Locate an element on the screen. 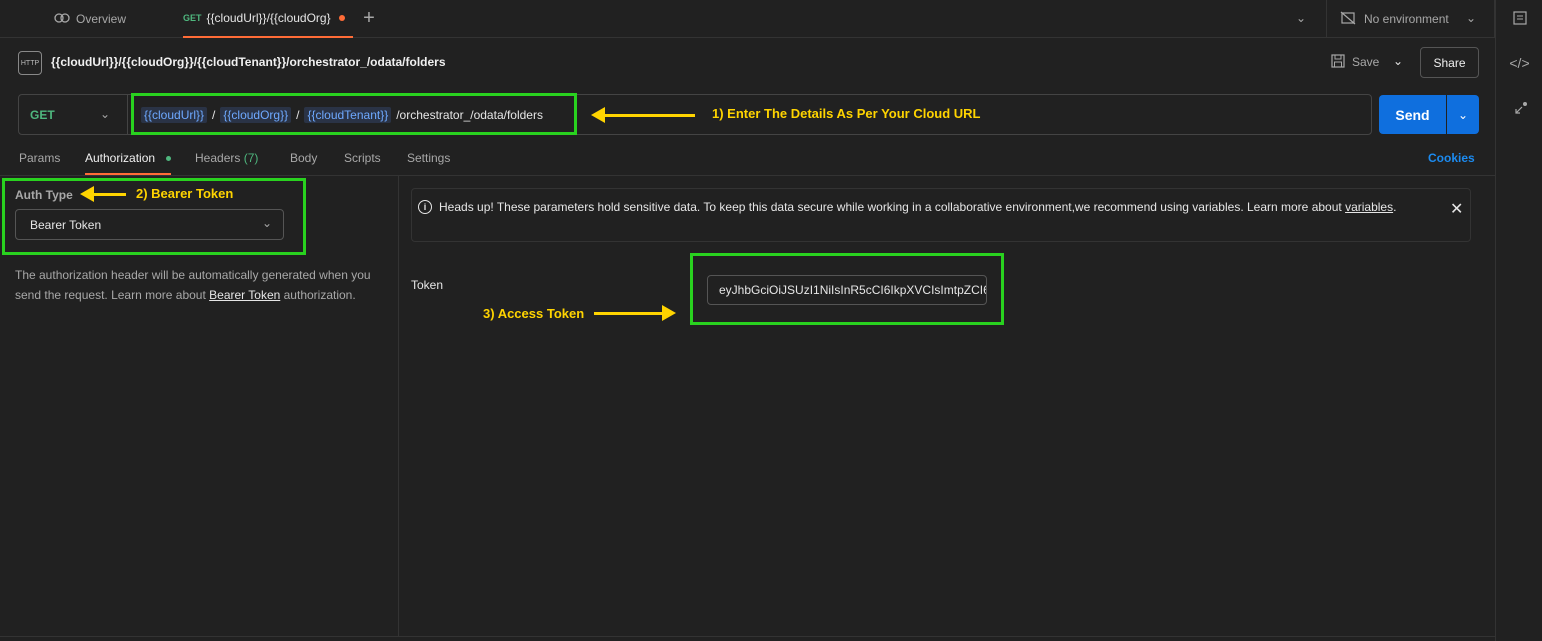 The image size is (1542, 641). environment-label: No environment is located at coordinates (1406, 19).